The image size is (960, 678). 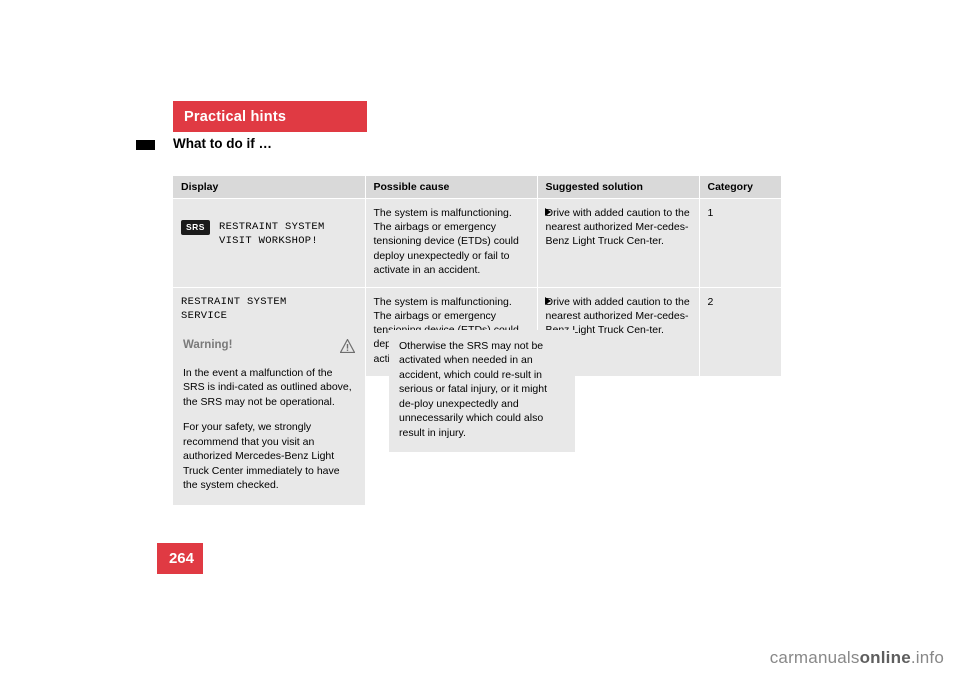 I want to click on column-header-suggested-solution: Suggested solution, so click(x=618, y=187).